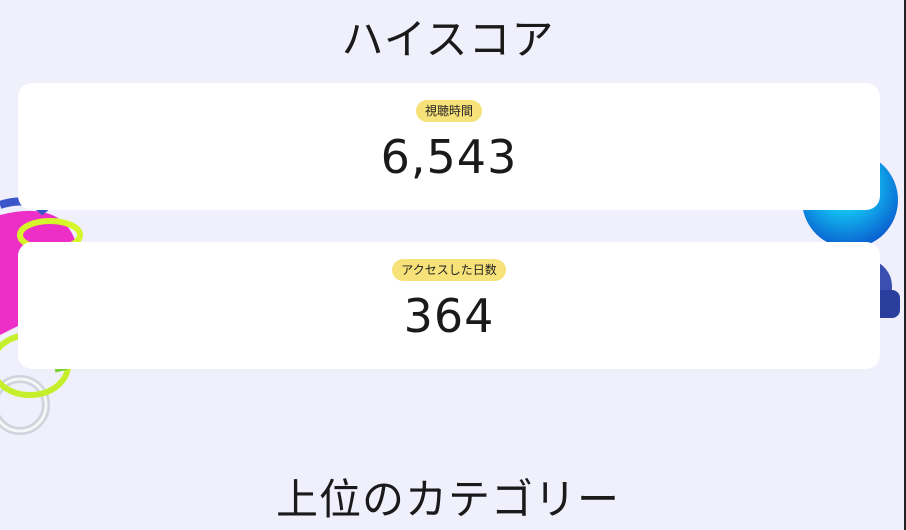  Describe the element at coordinates (448, 39) in the screenshot. I see `high-score-title: ハイスコア` at that location.